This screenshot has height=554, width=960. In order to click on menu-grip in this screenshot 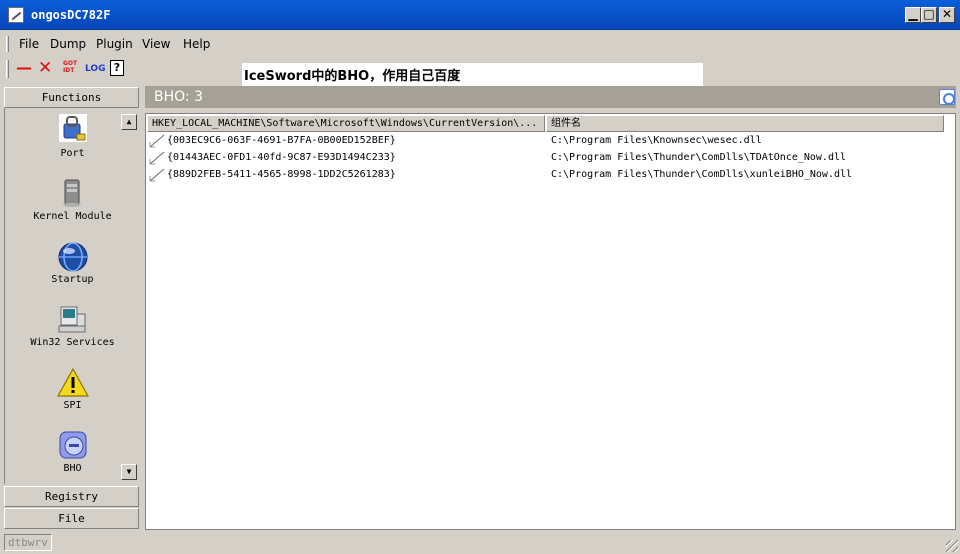, I will do `click(7, 44)`.